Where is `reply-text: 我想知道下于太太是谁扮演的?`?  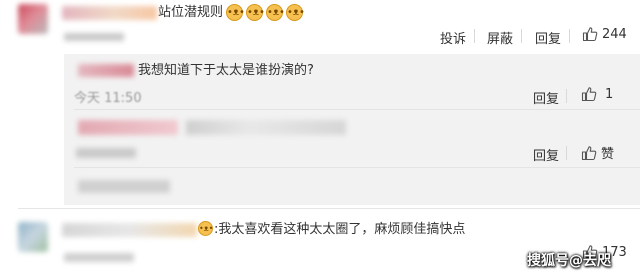 reply-text: 我想知道下于太太是谁扮演的? is located at coordinates (226, 70).